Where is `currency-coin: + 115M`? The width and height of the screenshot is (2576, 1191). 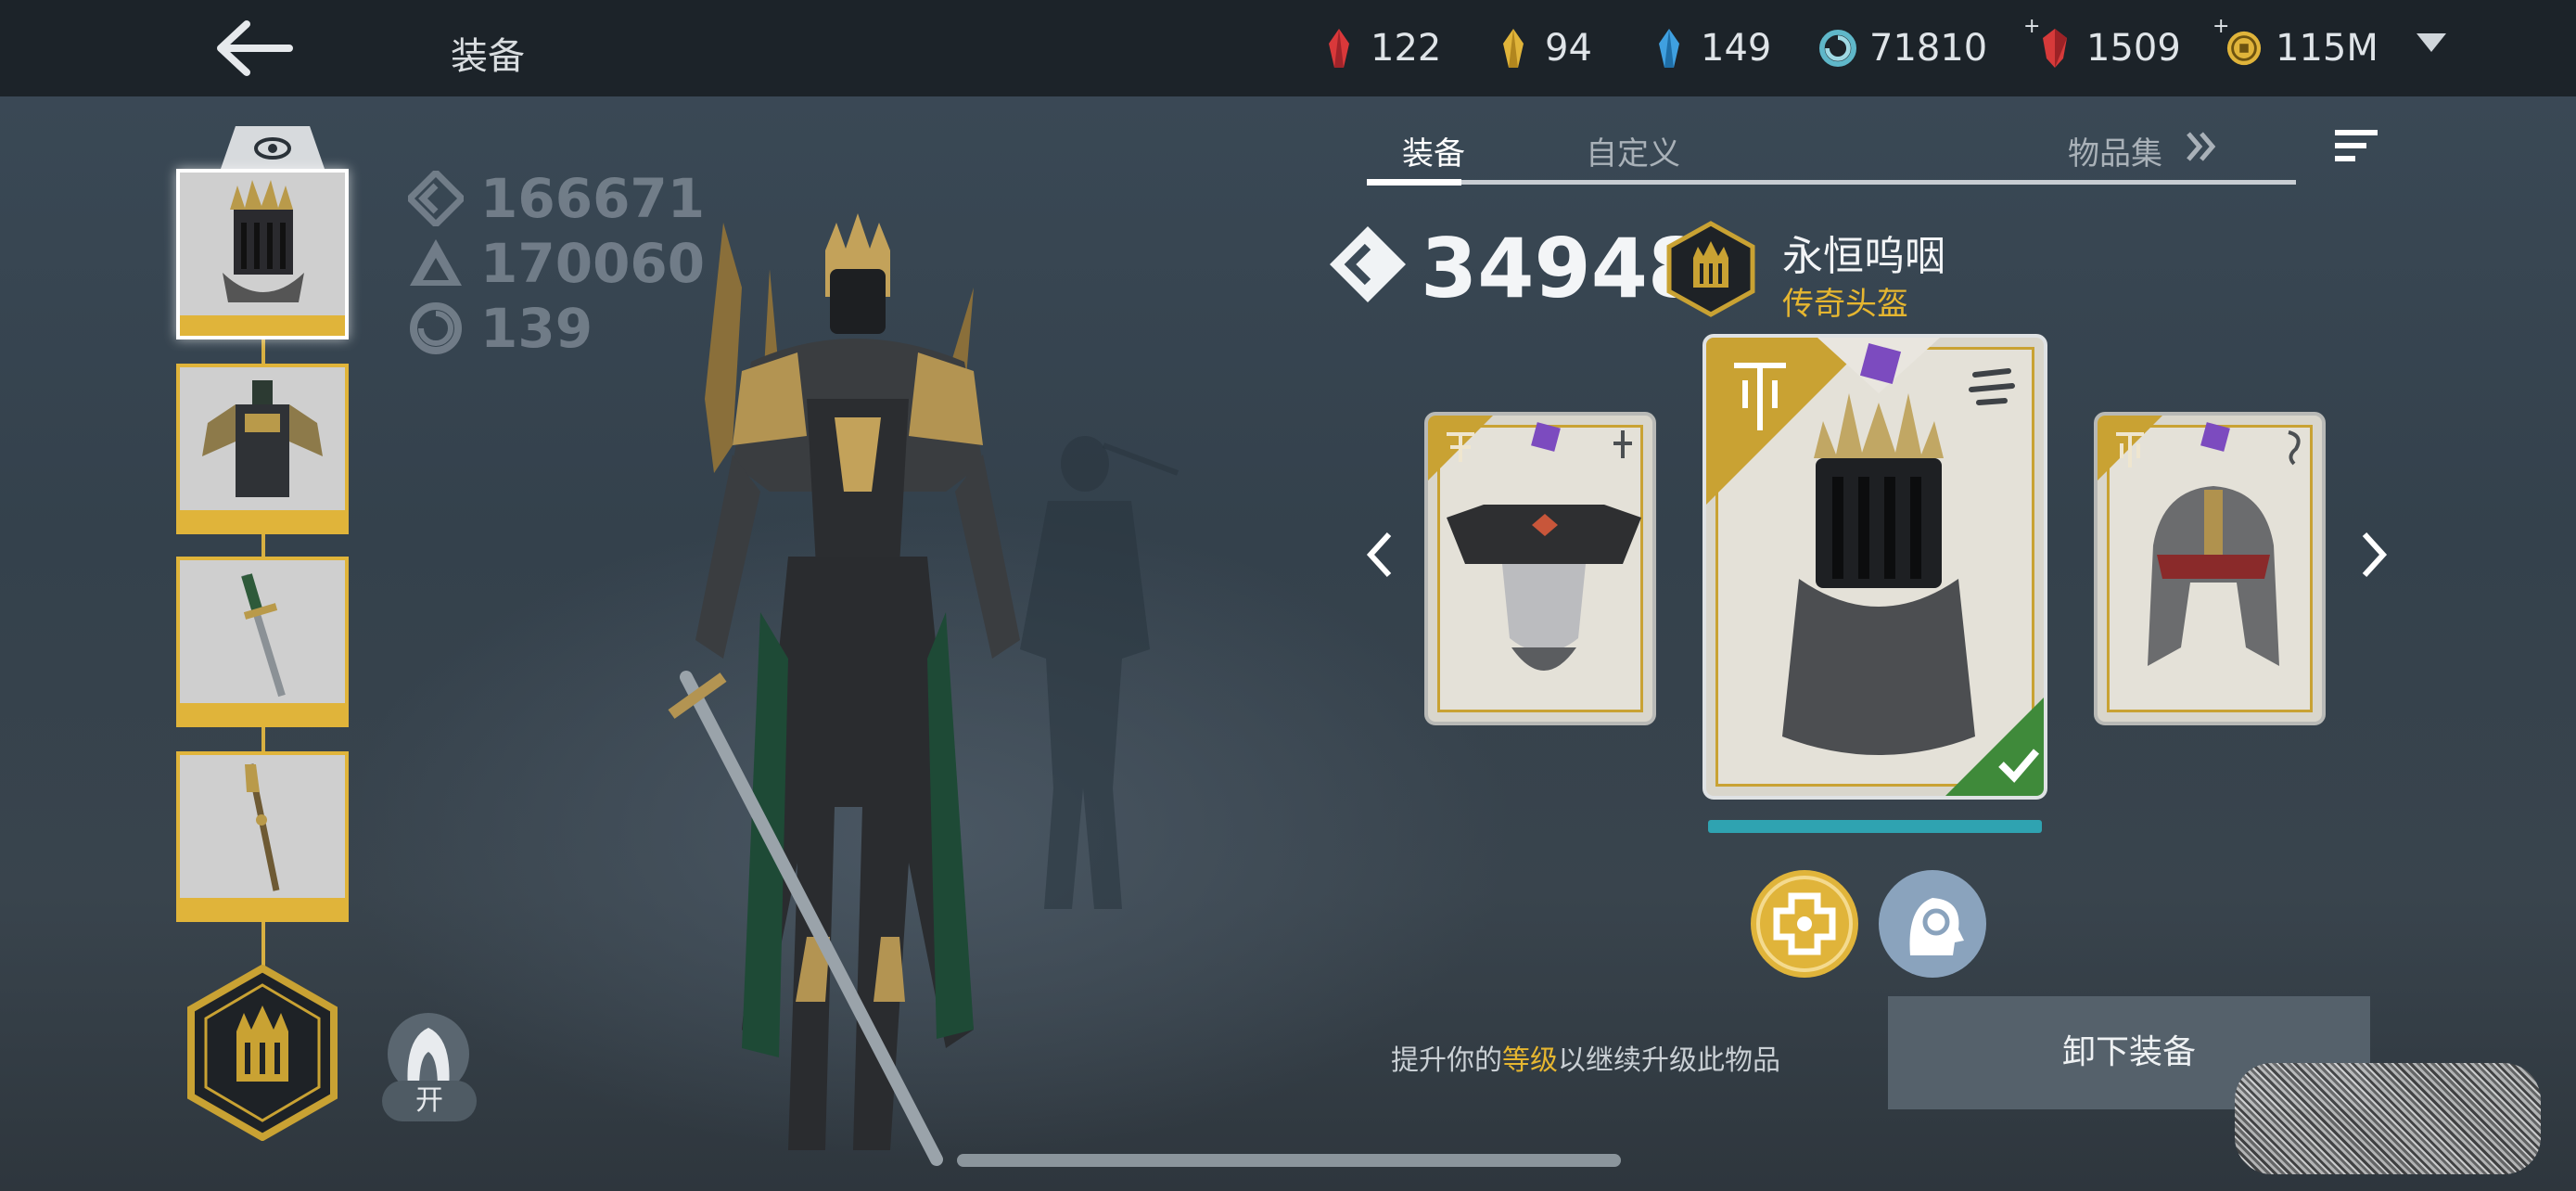 currency-coin: + 115M is located at coordinates (2295, 45).